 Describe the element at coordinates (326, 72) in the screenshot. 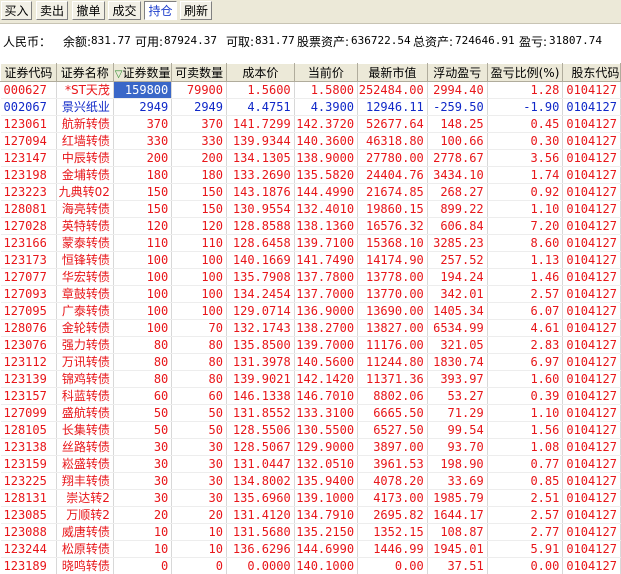

I see `col-header-price: 当前价` at that location.